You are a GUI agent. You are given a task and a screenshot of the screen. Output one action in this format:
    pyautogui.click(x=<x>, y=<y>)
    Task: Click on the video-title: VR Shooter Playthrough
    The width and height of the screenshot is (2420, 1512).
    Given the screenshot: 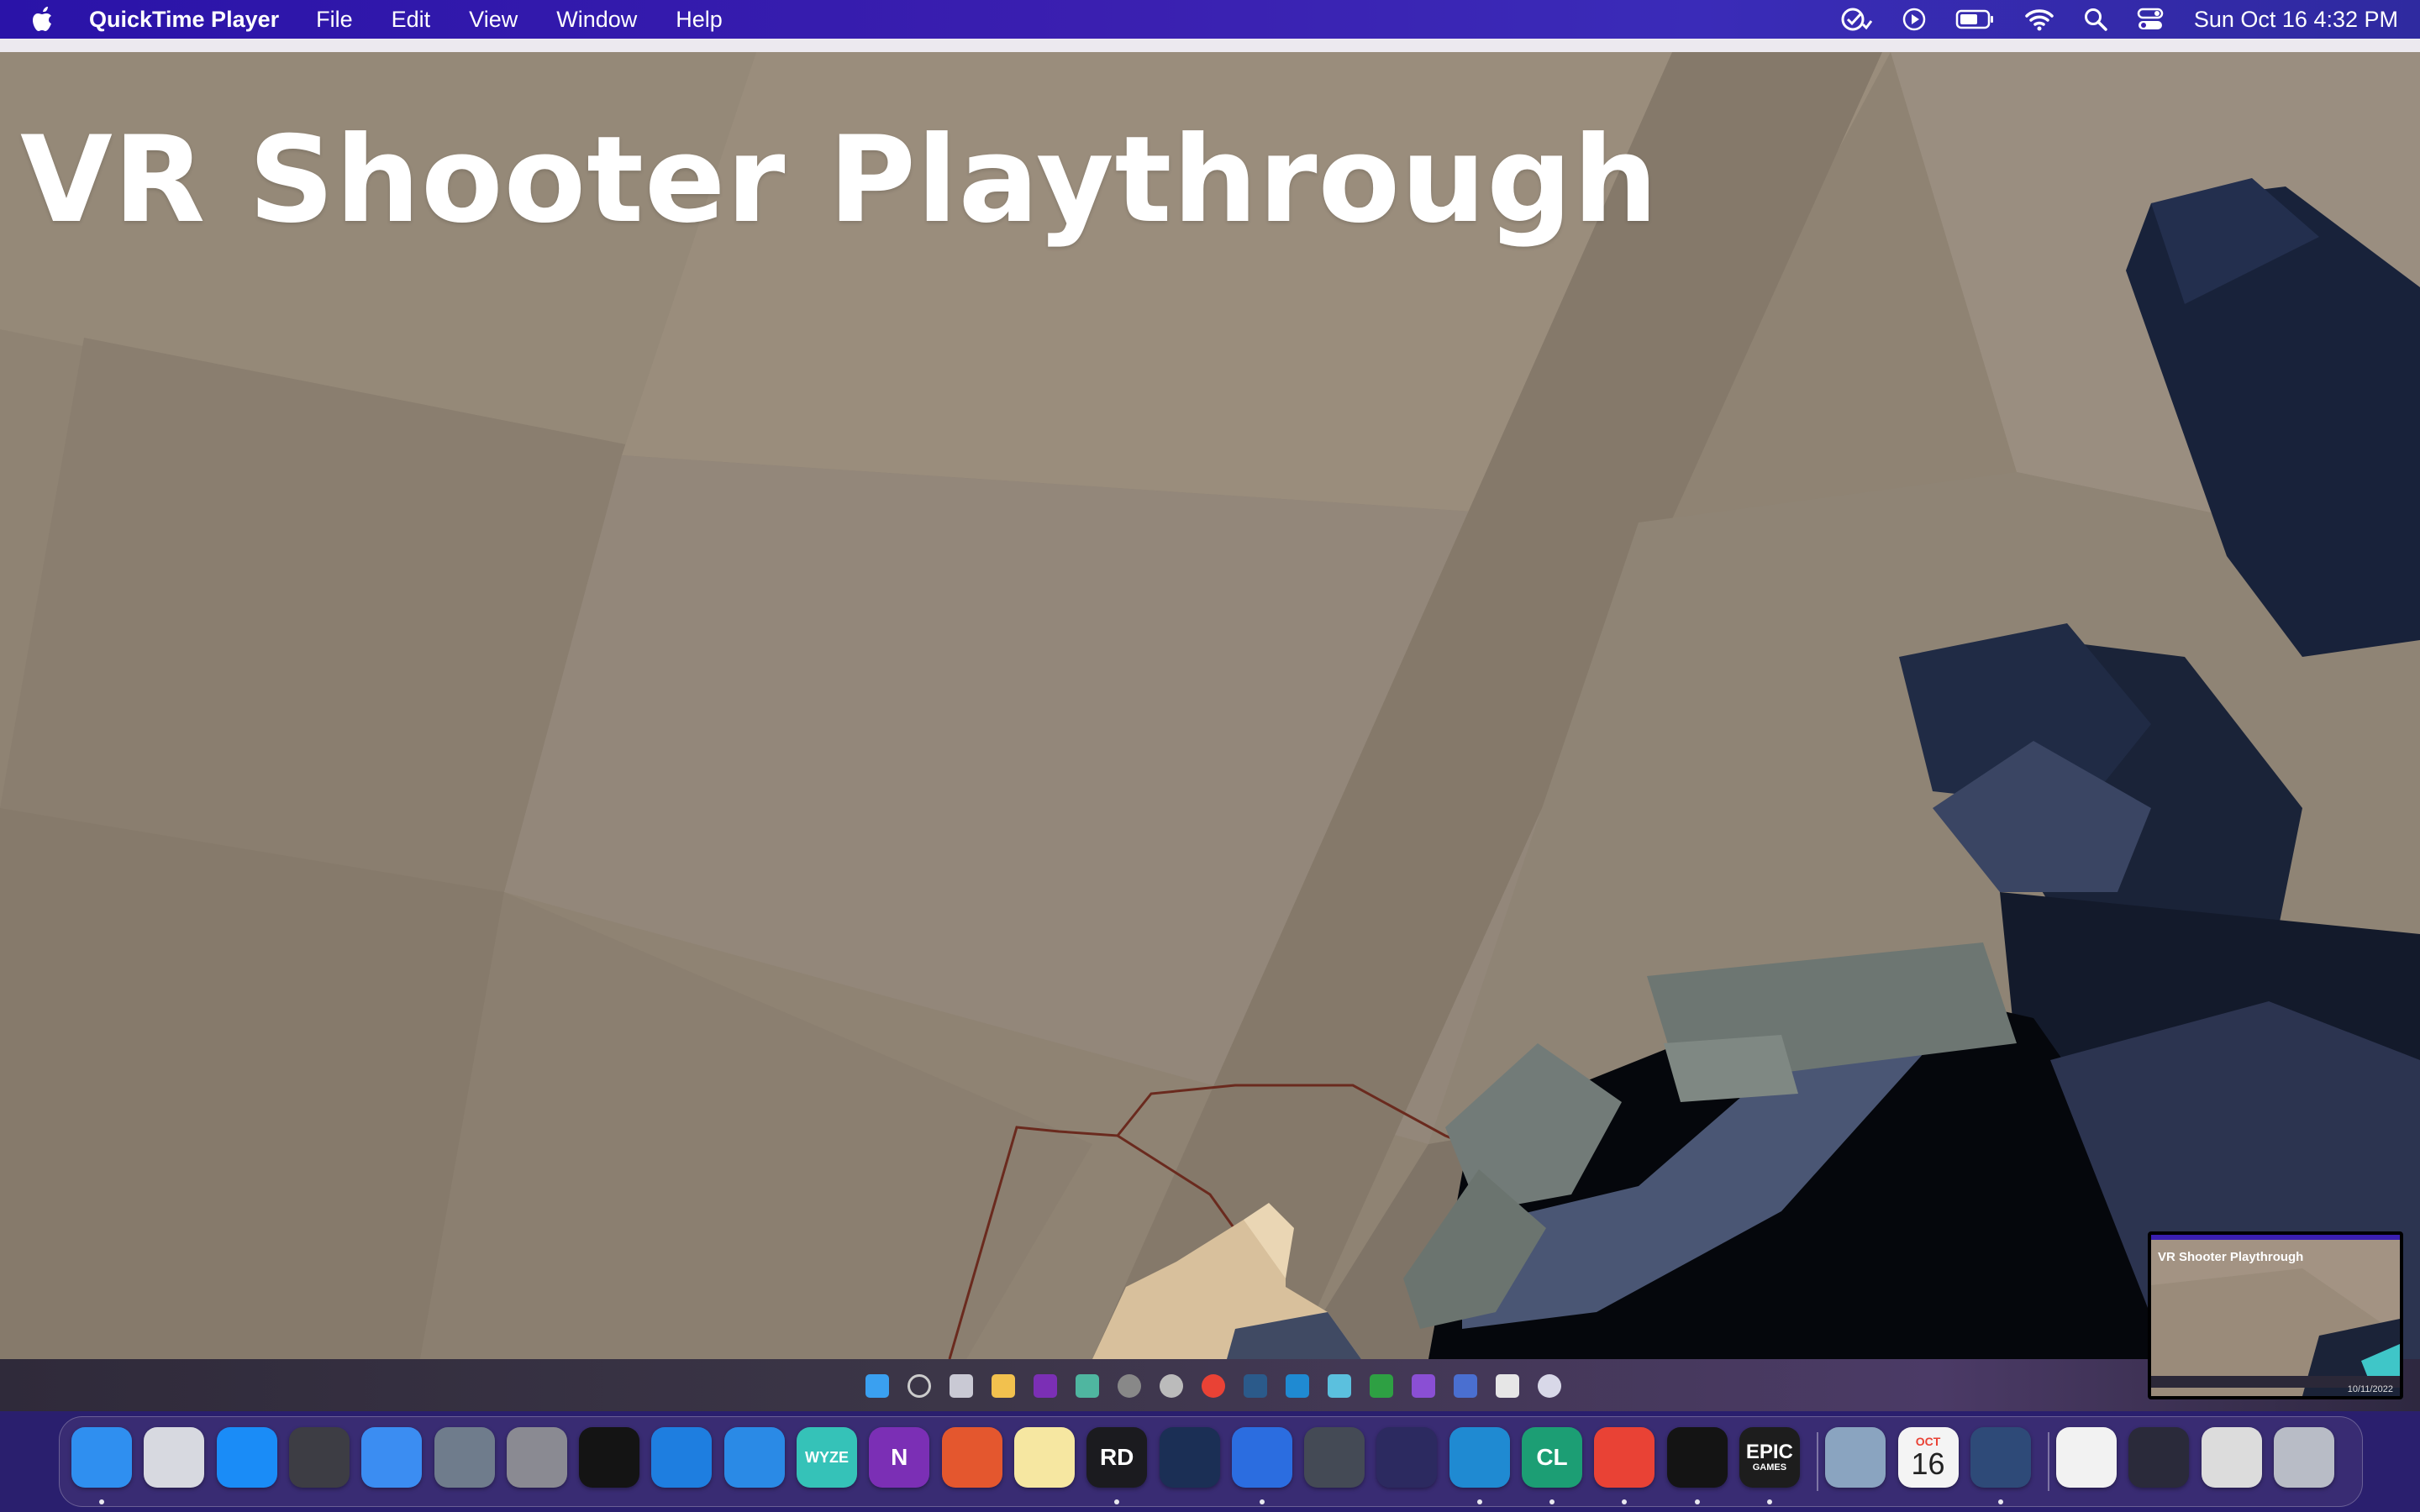 What is the action you would take?
    pyautogui.click(x=840, y=180)
    